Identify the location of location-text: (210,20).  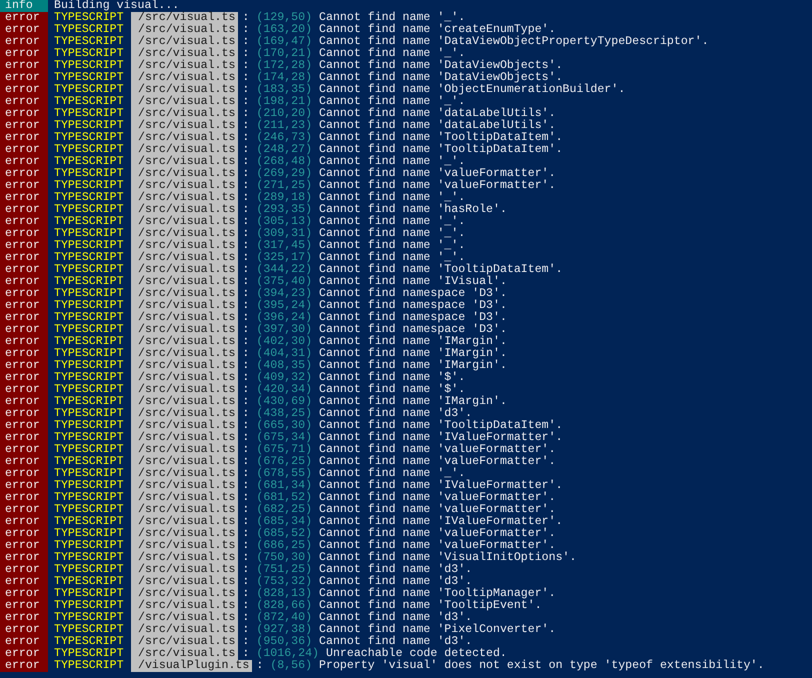
(284, 114).